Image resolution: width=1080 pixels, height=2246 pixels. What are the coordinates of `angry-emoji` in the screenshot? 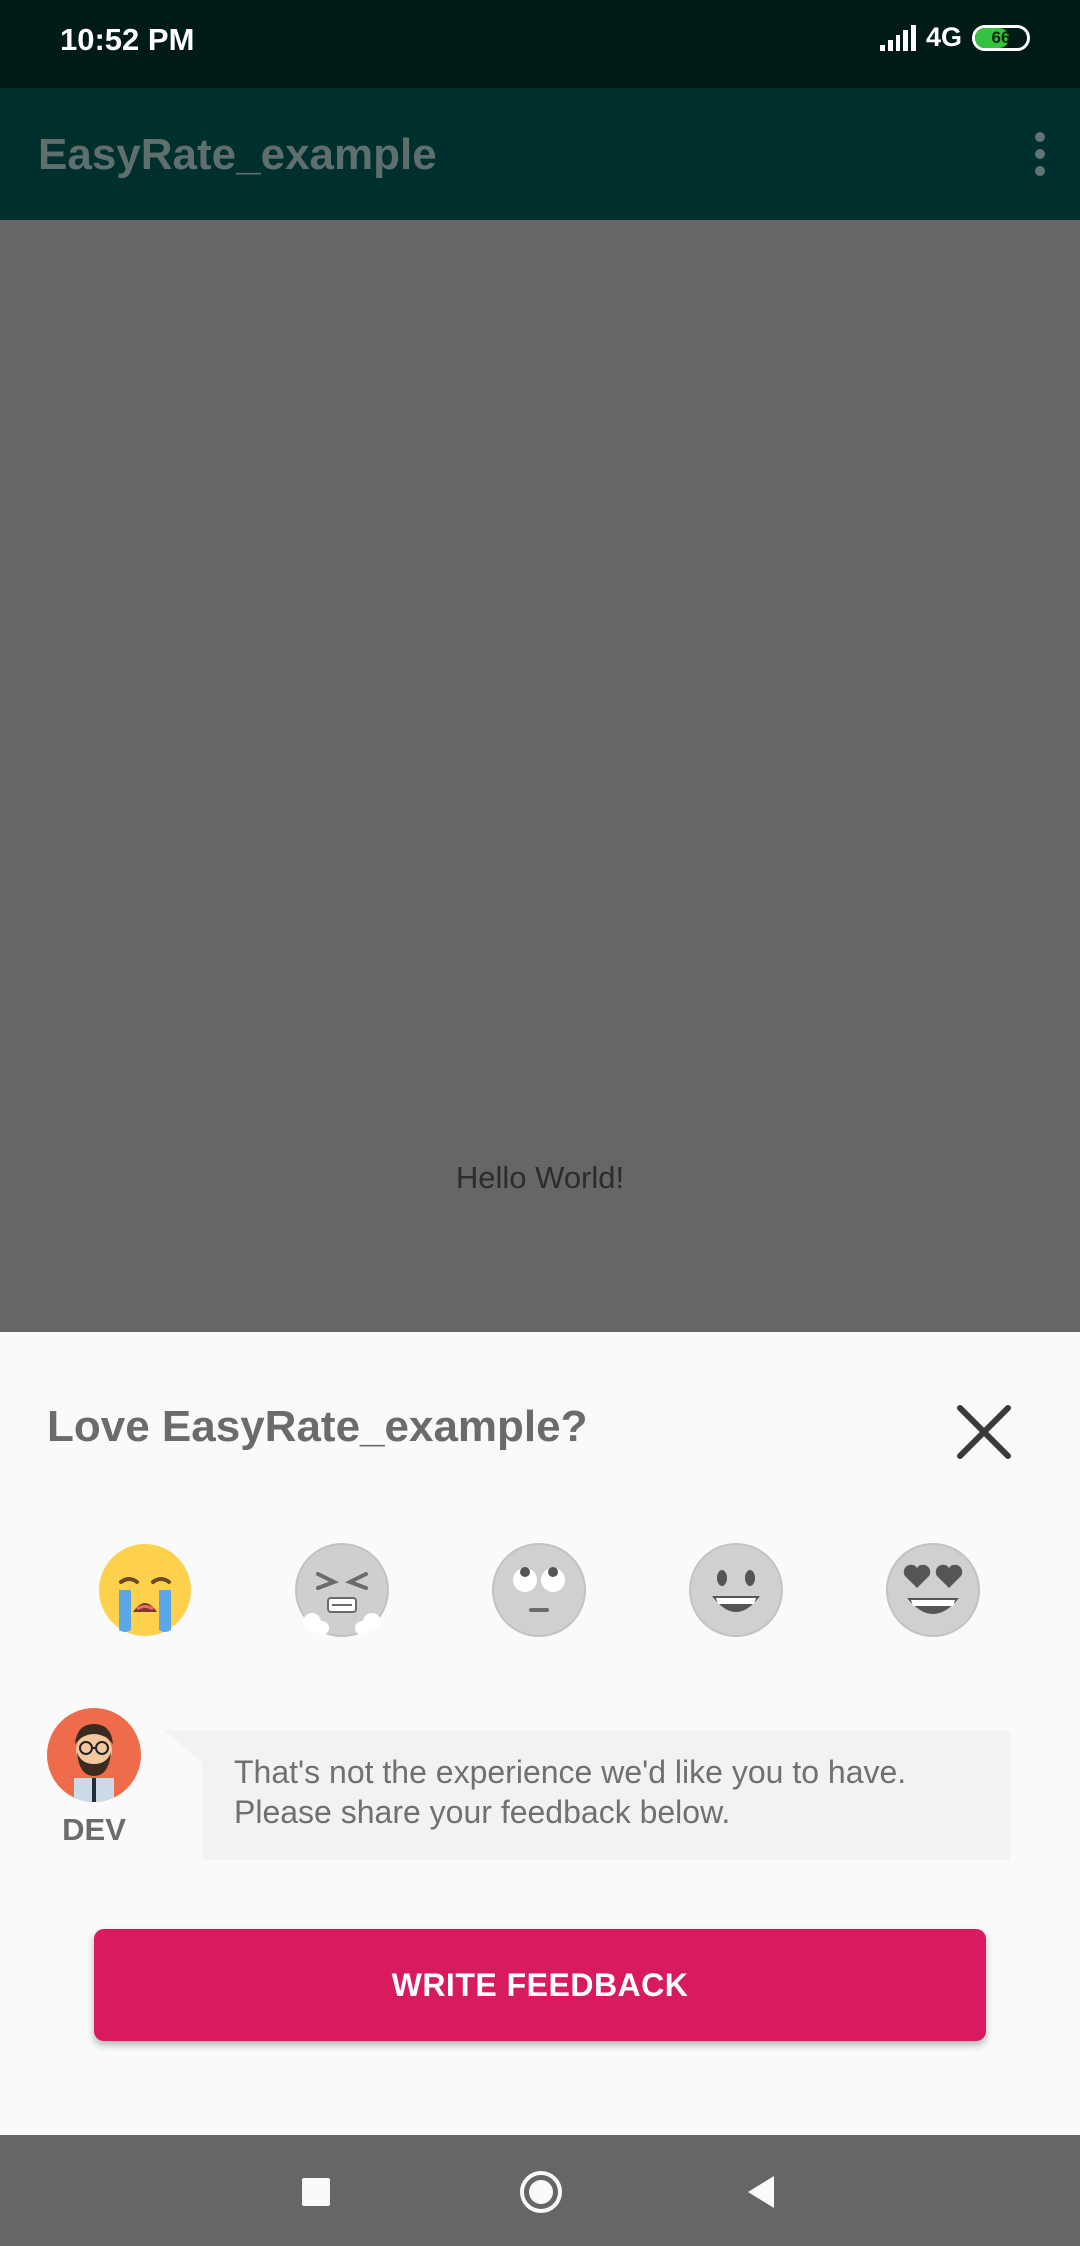 It's located at (342, 1590).